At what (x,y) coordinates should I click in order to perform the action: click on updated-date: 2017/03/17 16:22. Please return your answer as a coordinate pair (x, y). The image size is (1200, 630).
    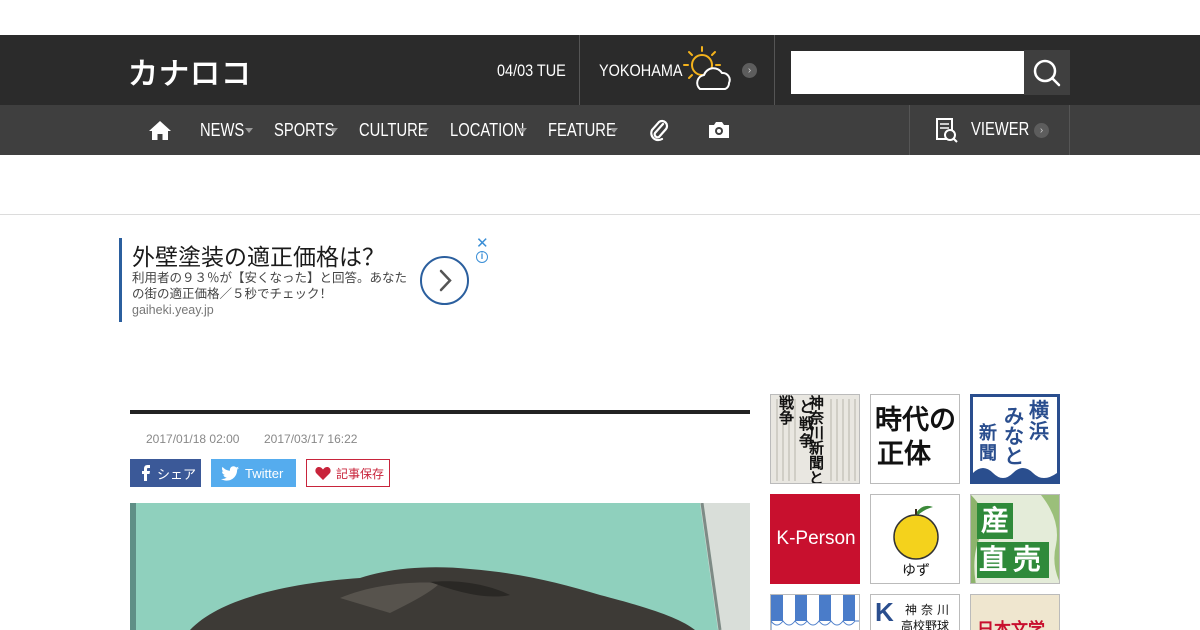
    Looking at the image, I should click on (311, 439).